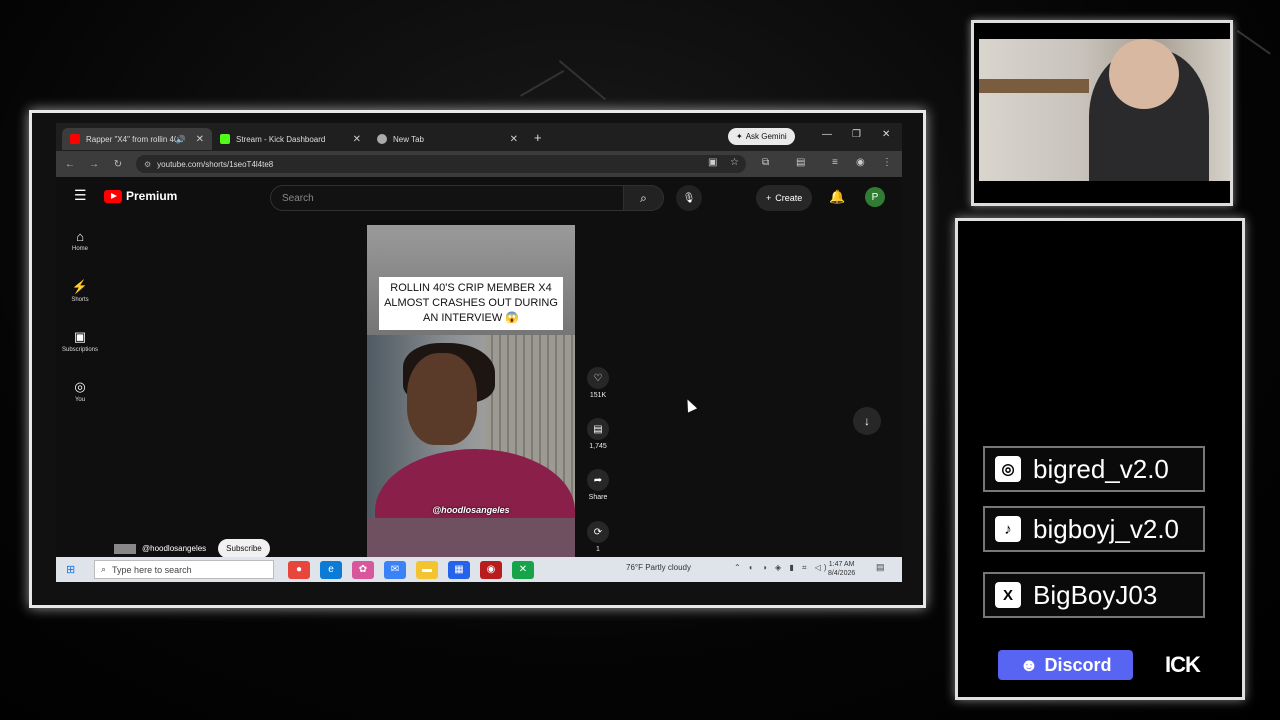 The image size is (1280, 720). I want to click on copilot-app-icon: ✿, so click(363, 569).